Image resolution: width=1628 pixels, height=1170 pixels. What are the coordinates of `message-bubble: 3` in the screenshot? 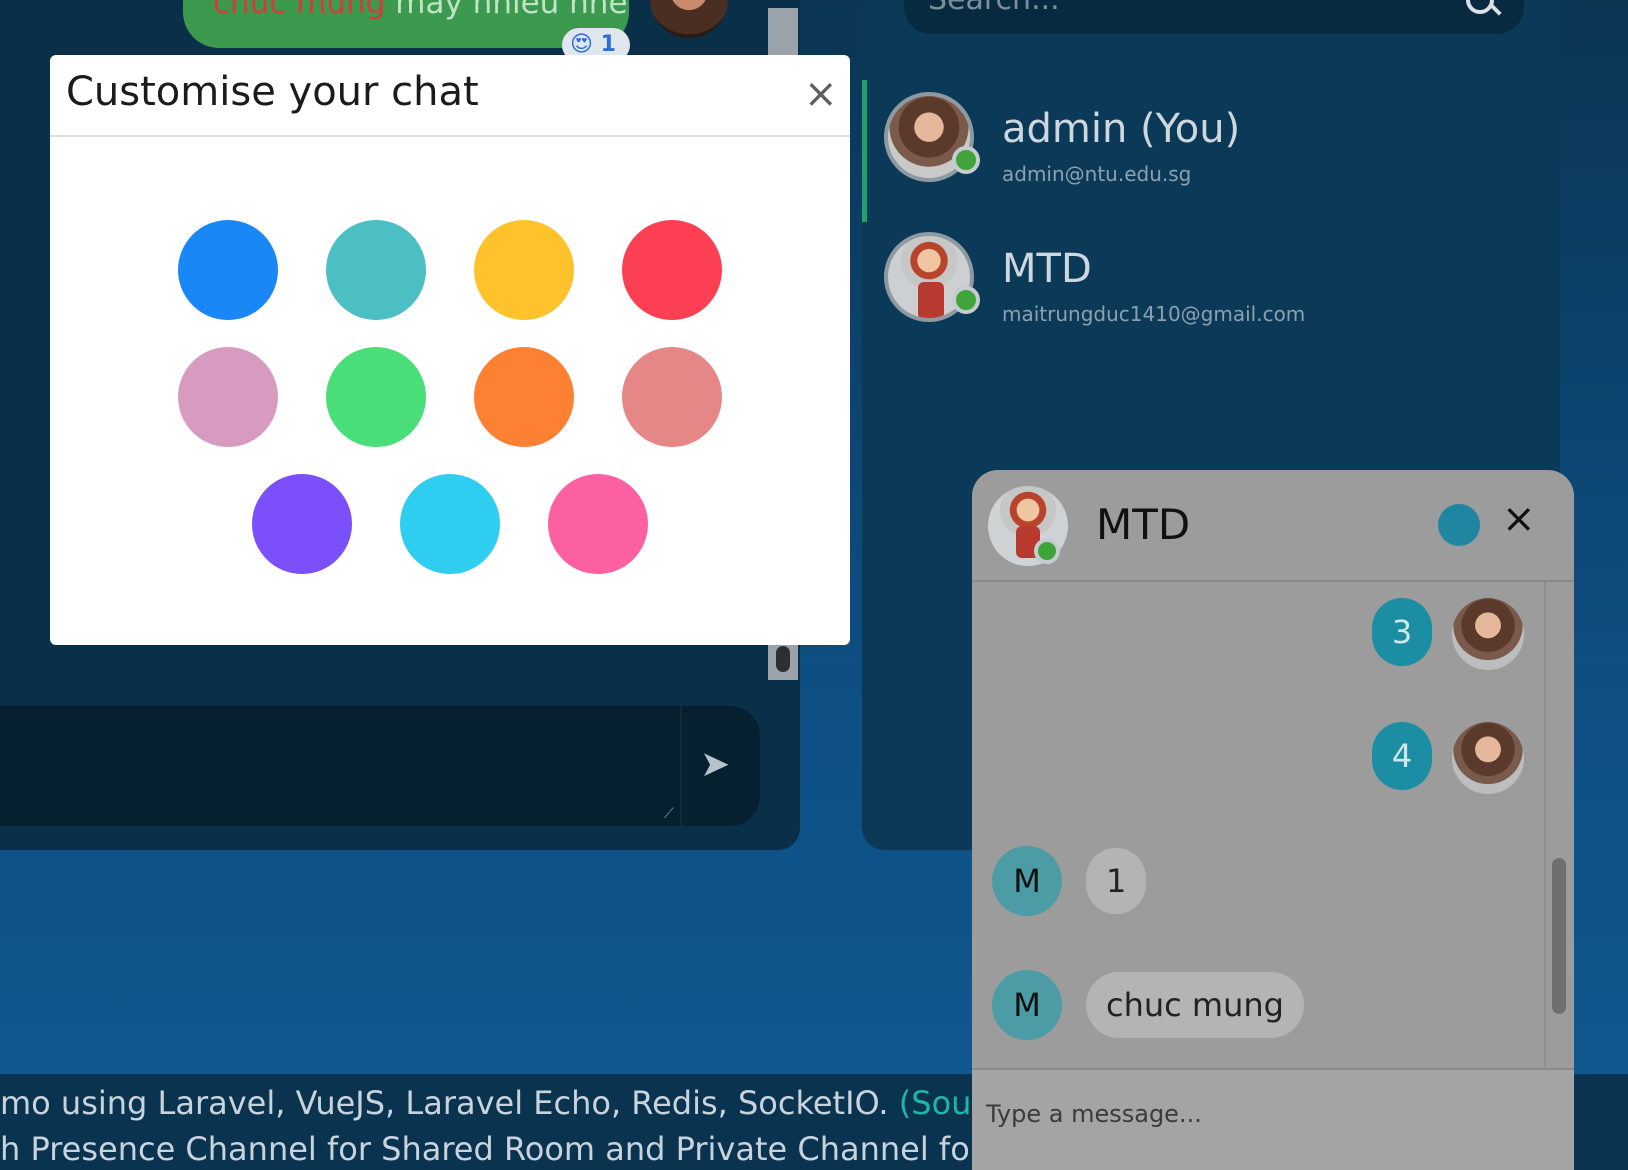 It's located at (1402, 632).